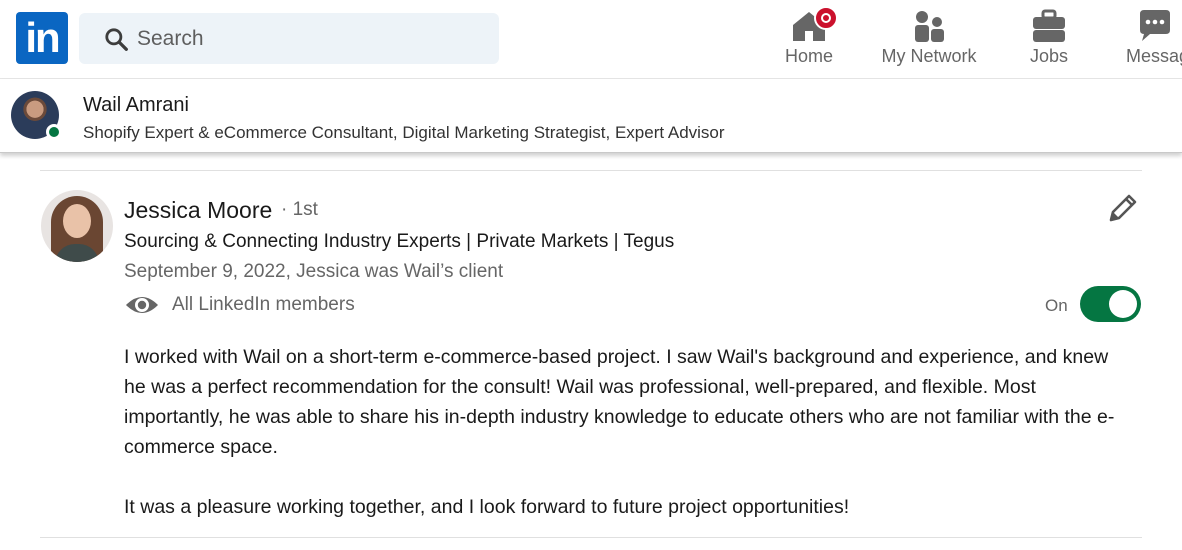 The height and width of the screenshot is (550, 1182). I want to click on profile-avatar, so click(36, 115).